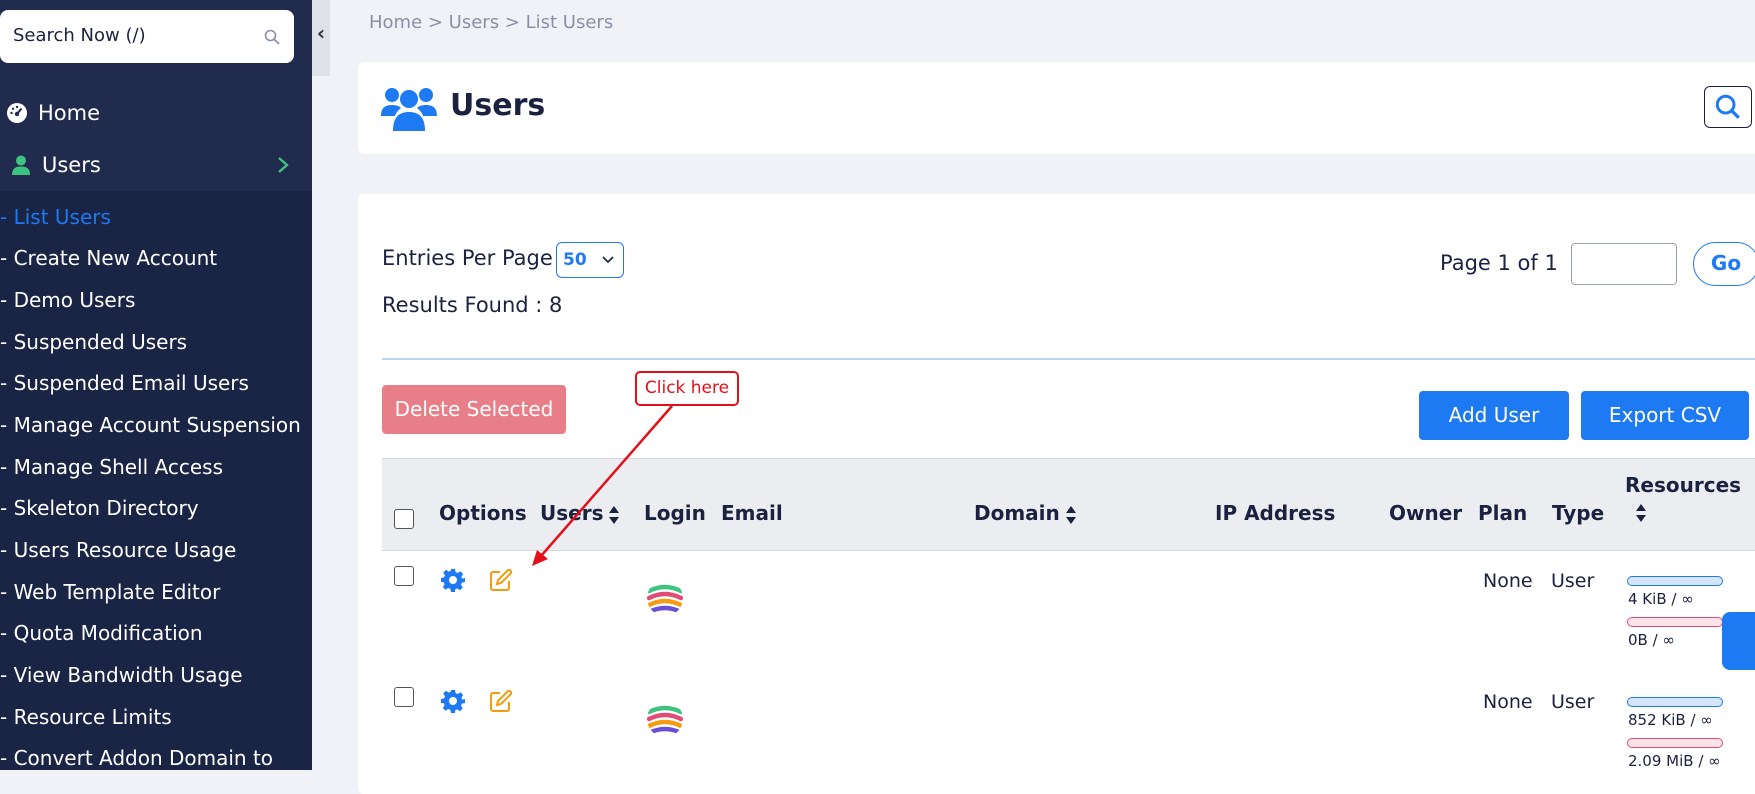  Describe the element at coordinates (17, 113) in the screenshot. I see `dashboard-icon` at that location.